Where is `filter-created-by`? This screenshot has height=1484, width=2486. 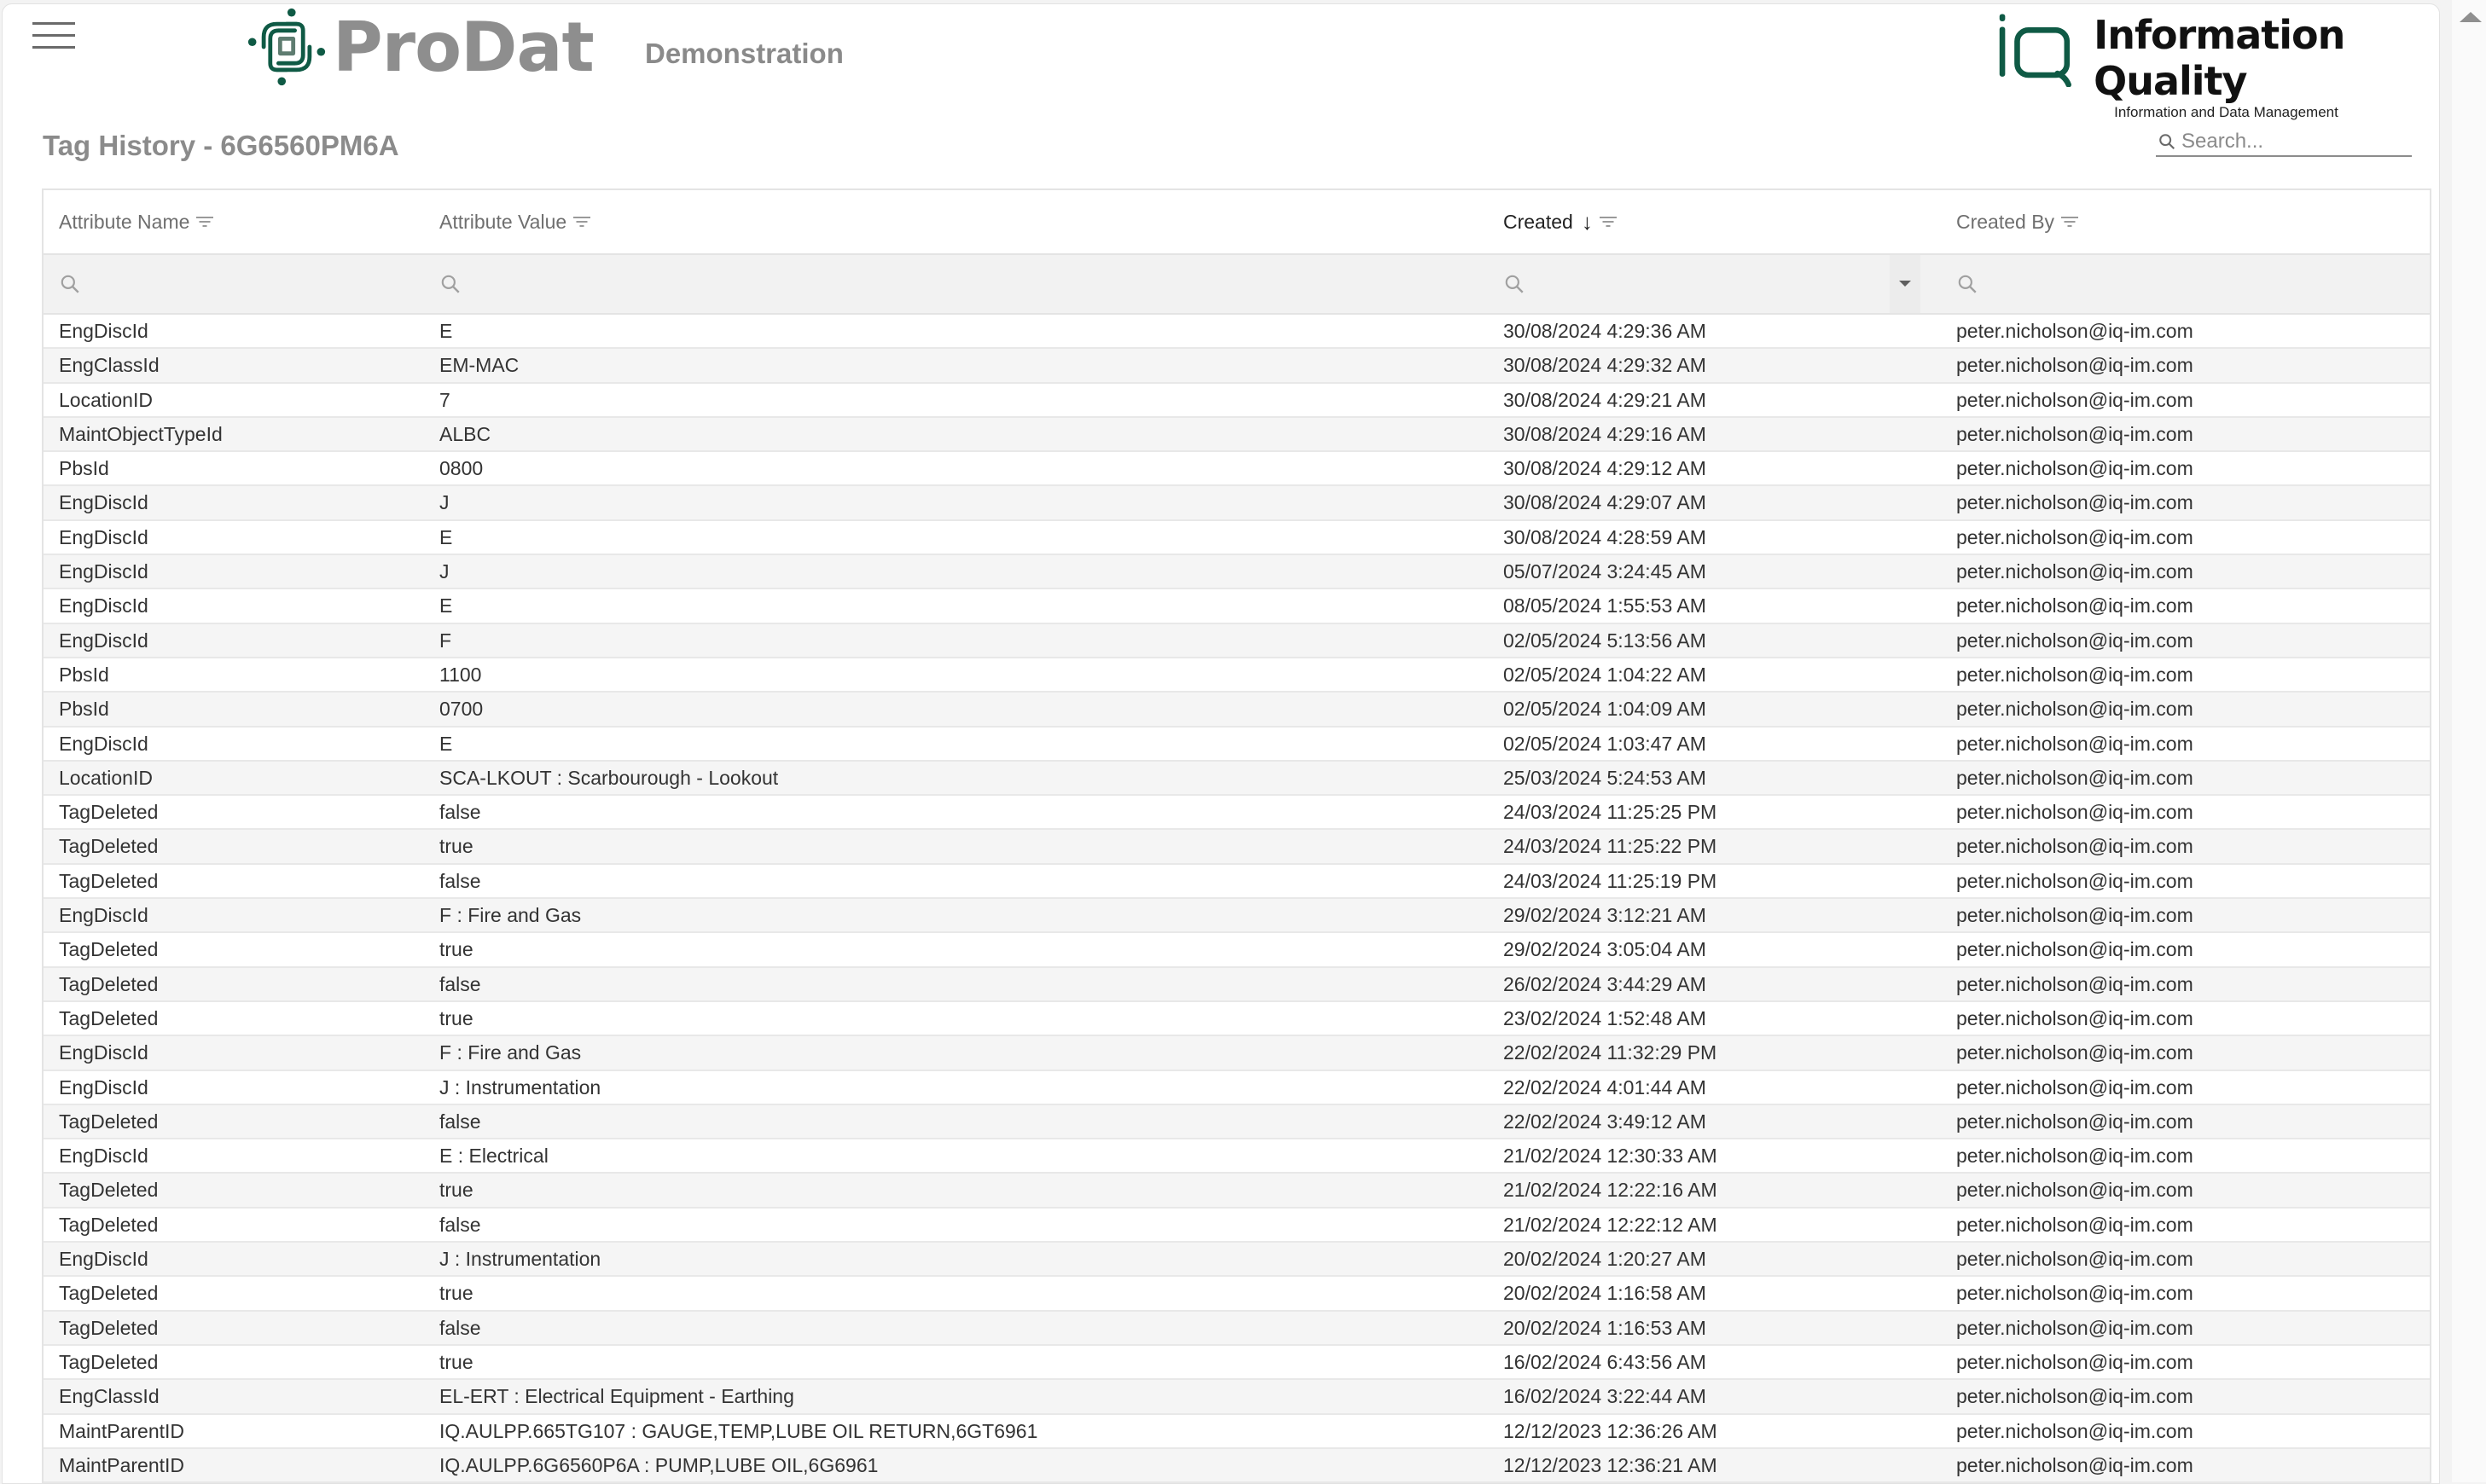
filter-created-by is located at coordinates (1967, 284).